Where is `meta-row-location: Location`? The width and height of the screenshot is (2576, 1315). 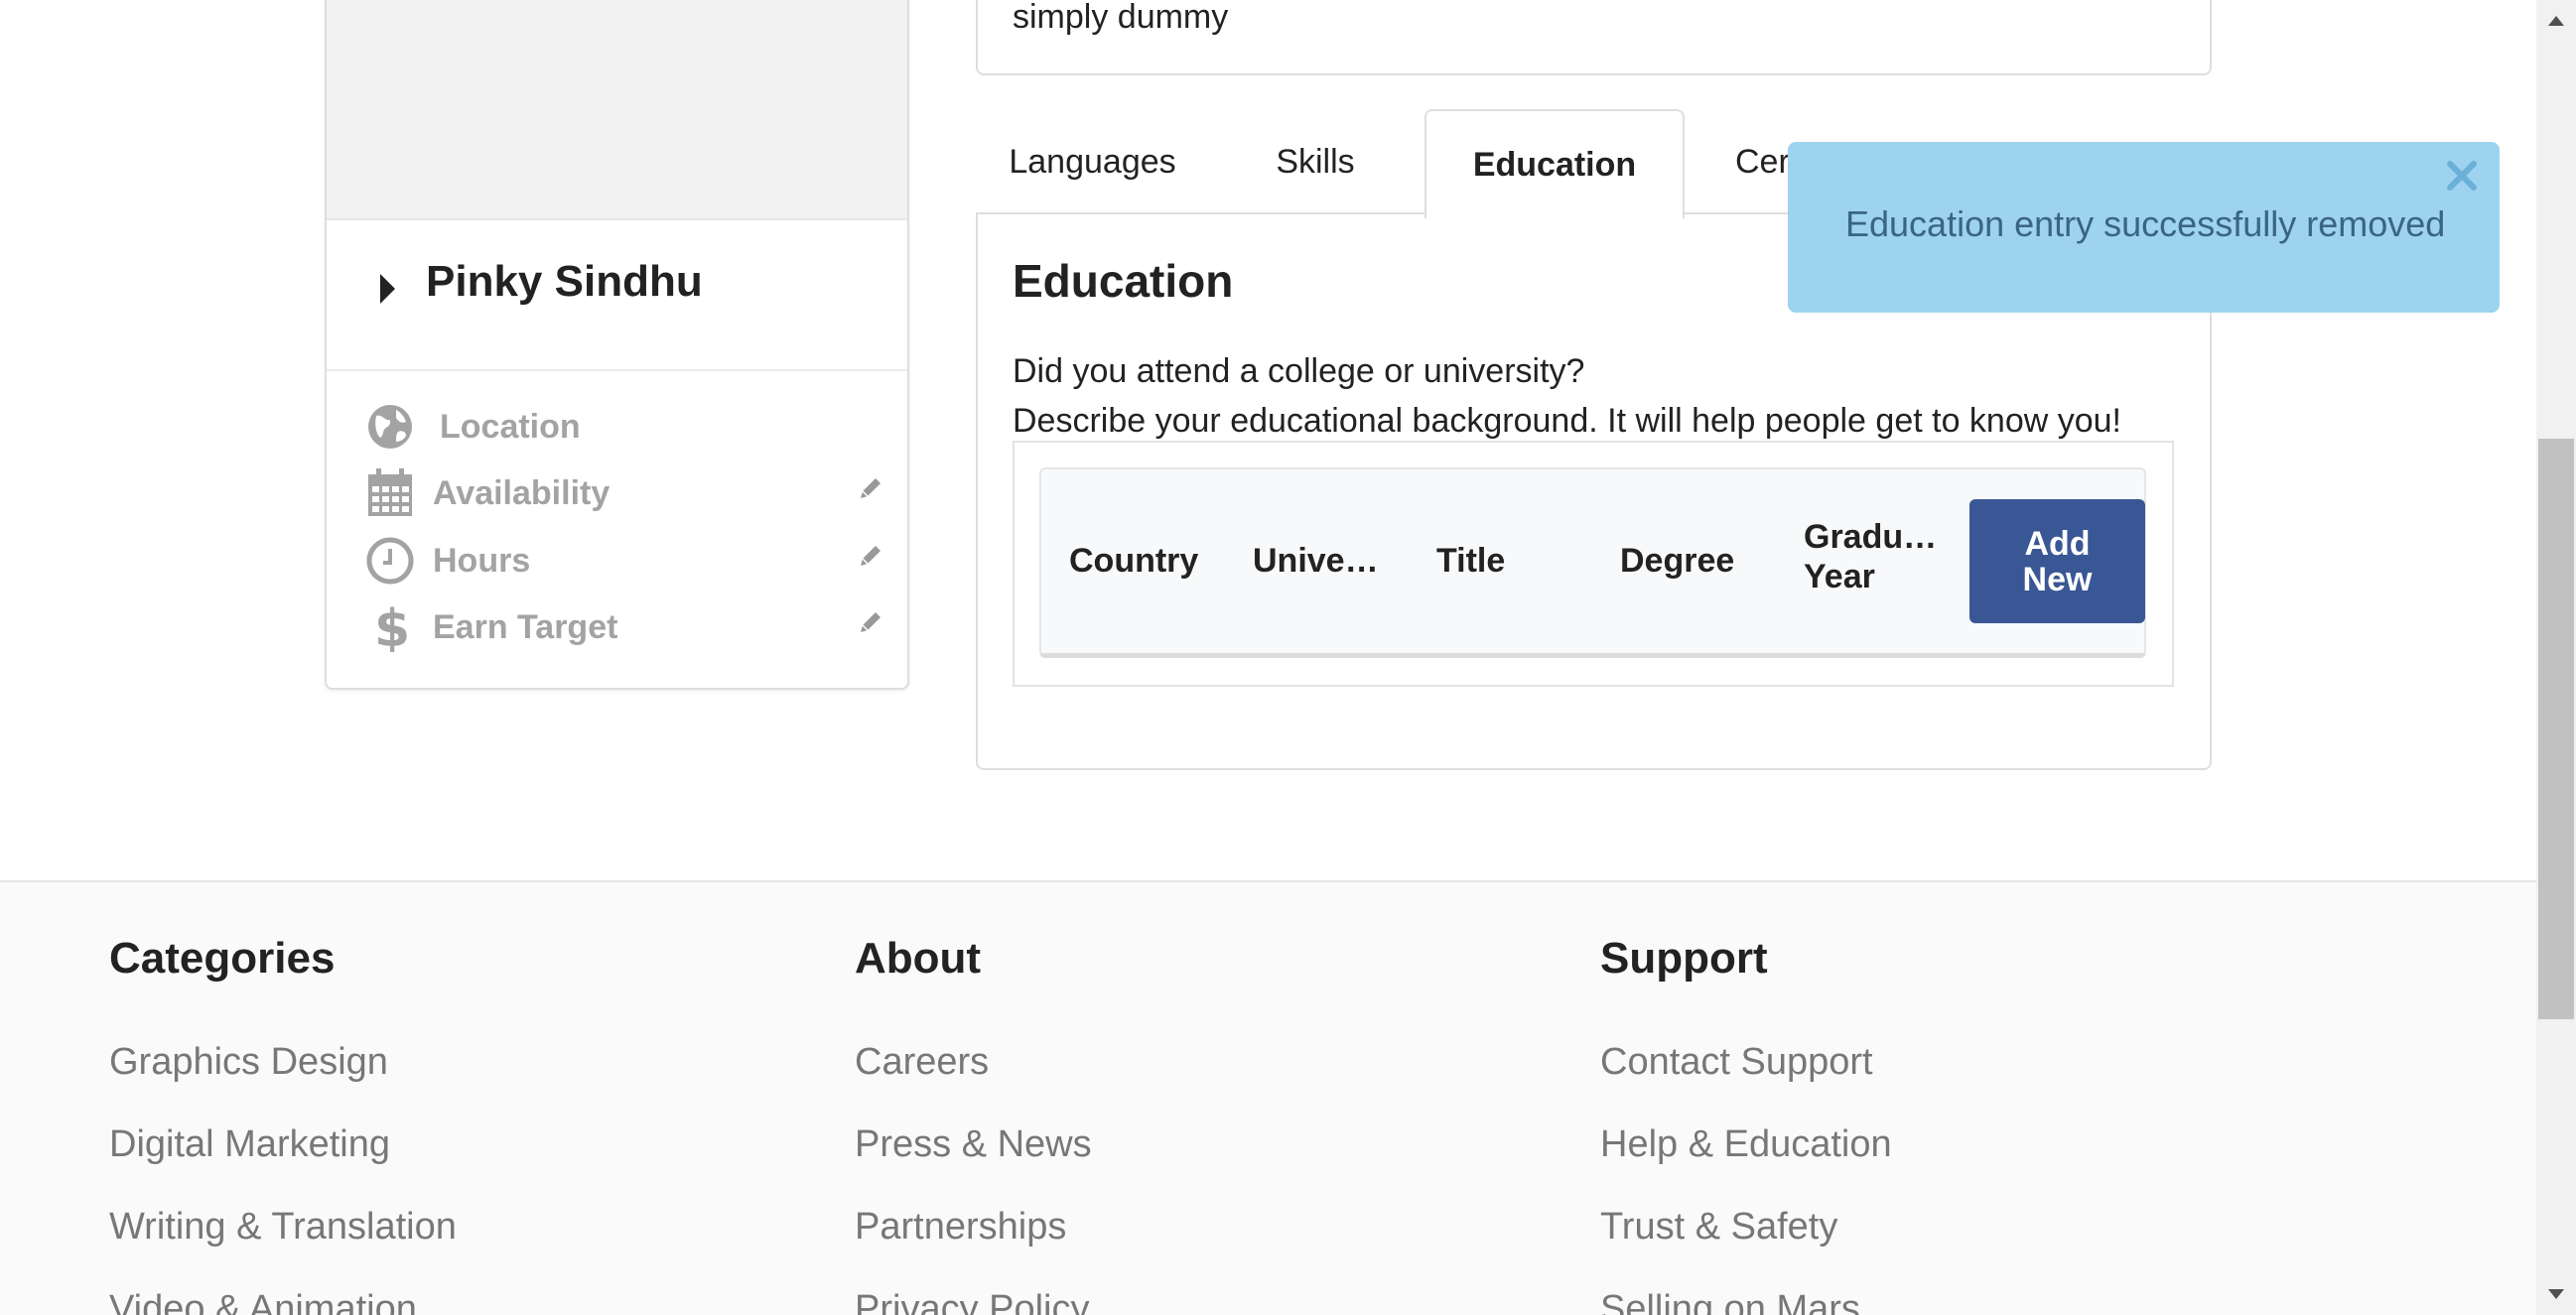
meta-row-location: Location is located at coordinates (624, 427).